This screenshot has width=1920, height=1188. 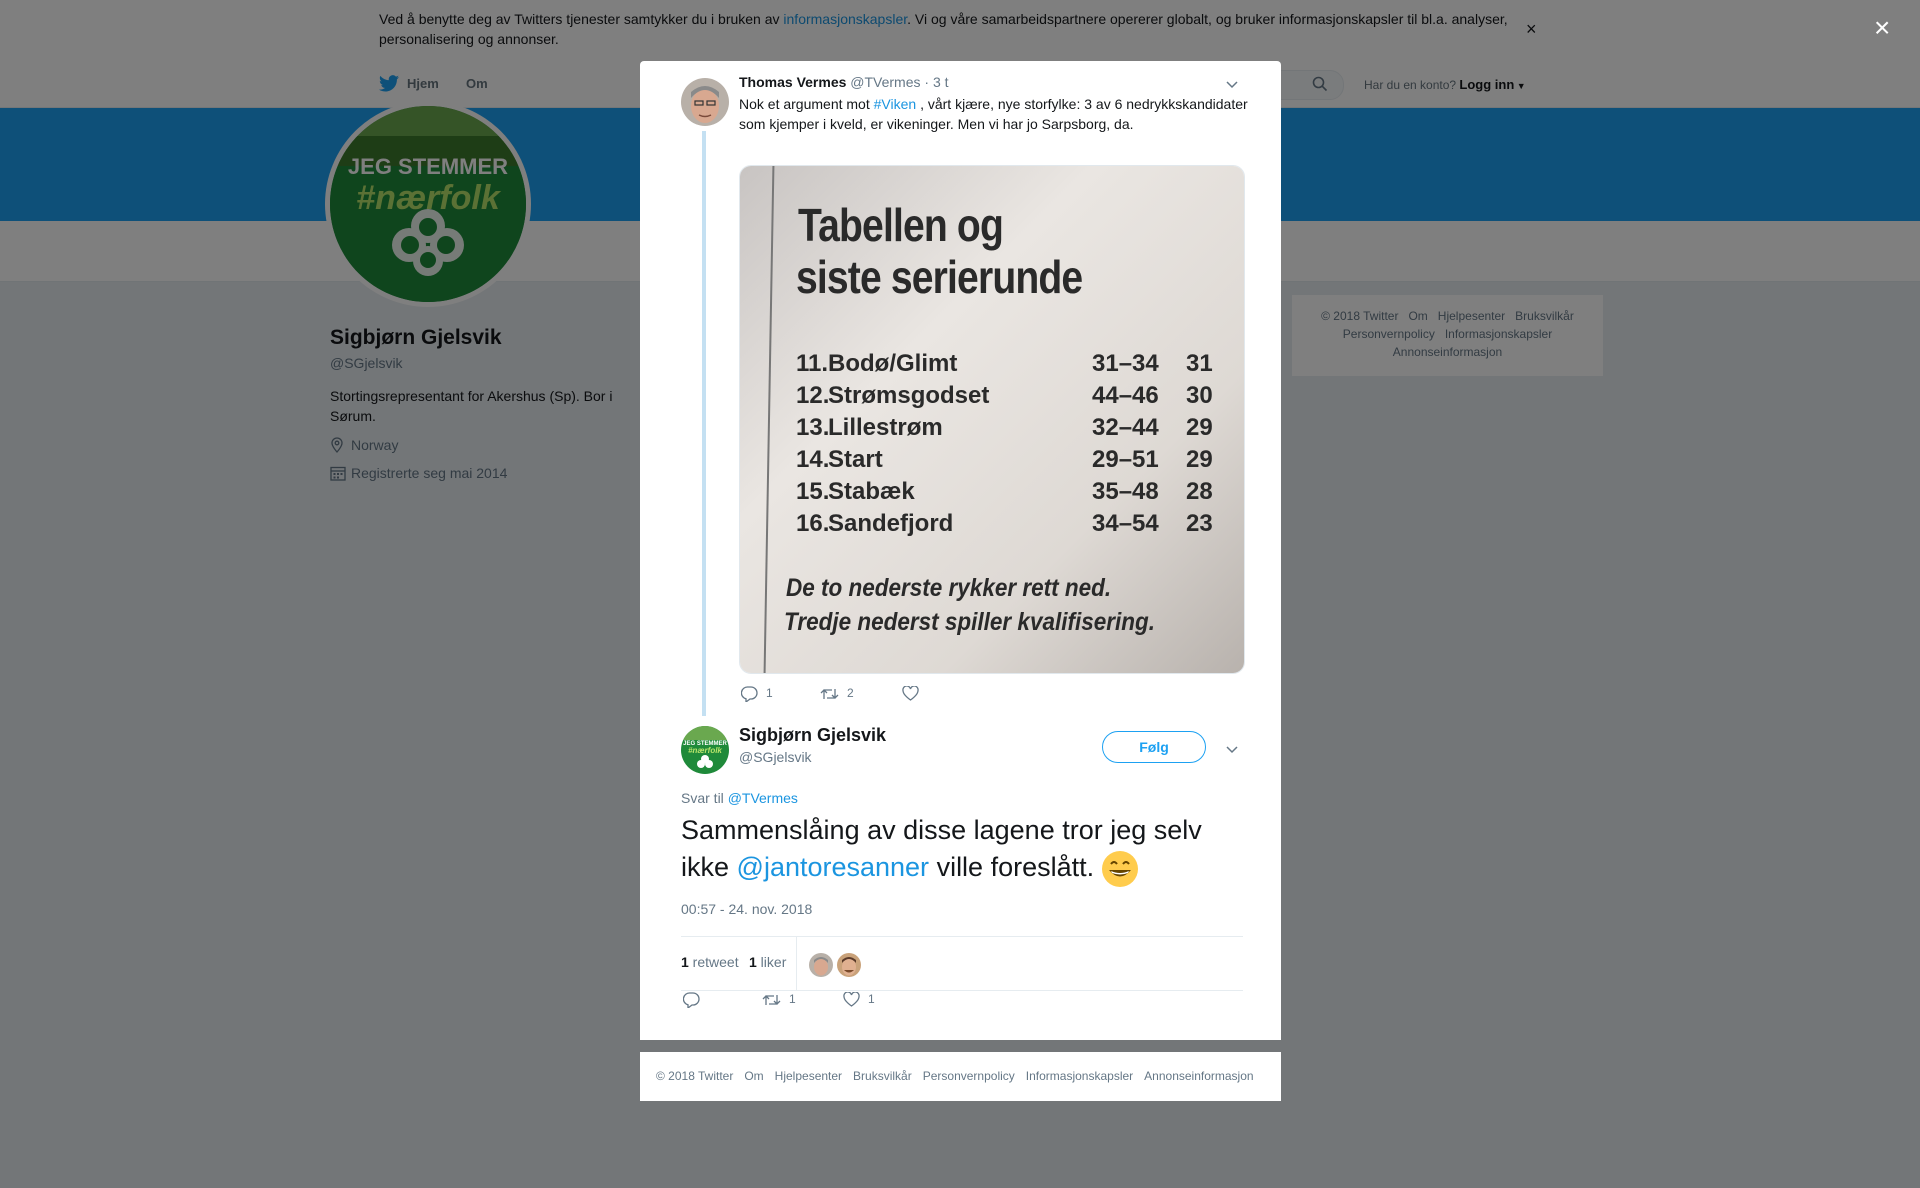 What do you see at coordinates (949, 588) in the screenshot?
I see `photo-note-1: De to nederste rykker rett ned.` at bounding box center [949, 588].